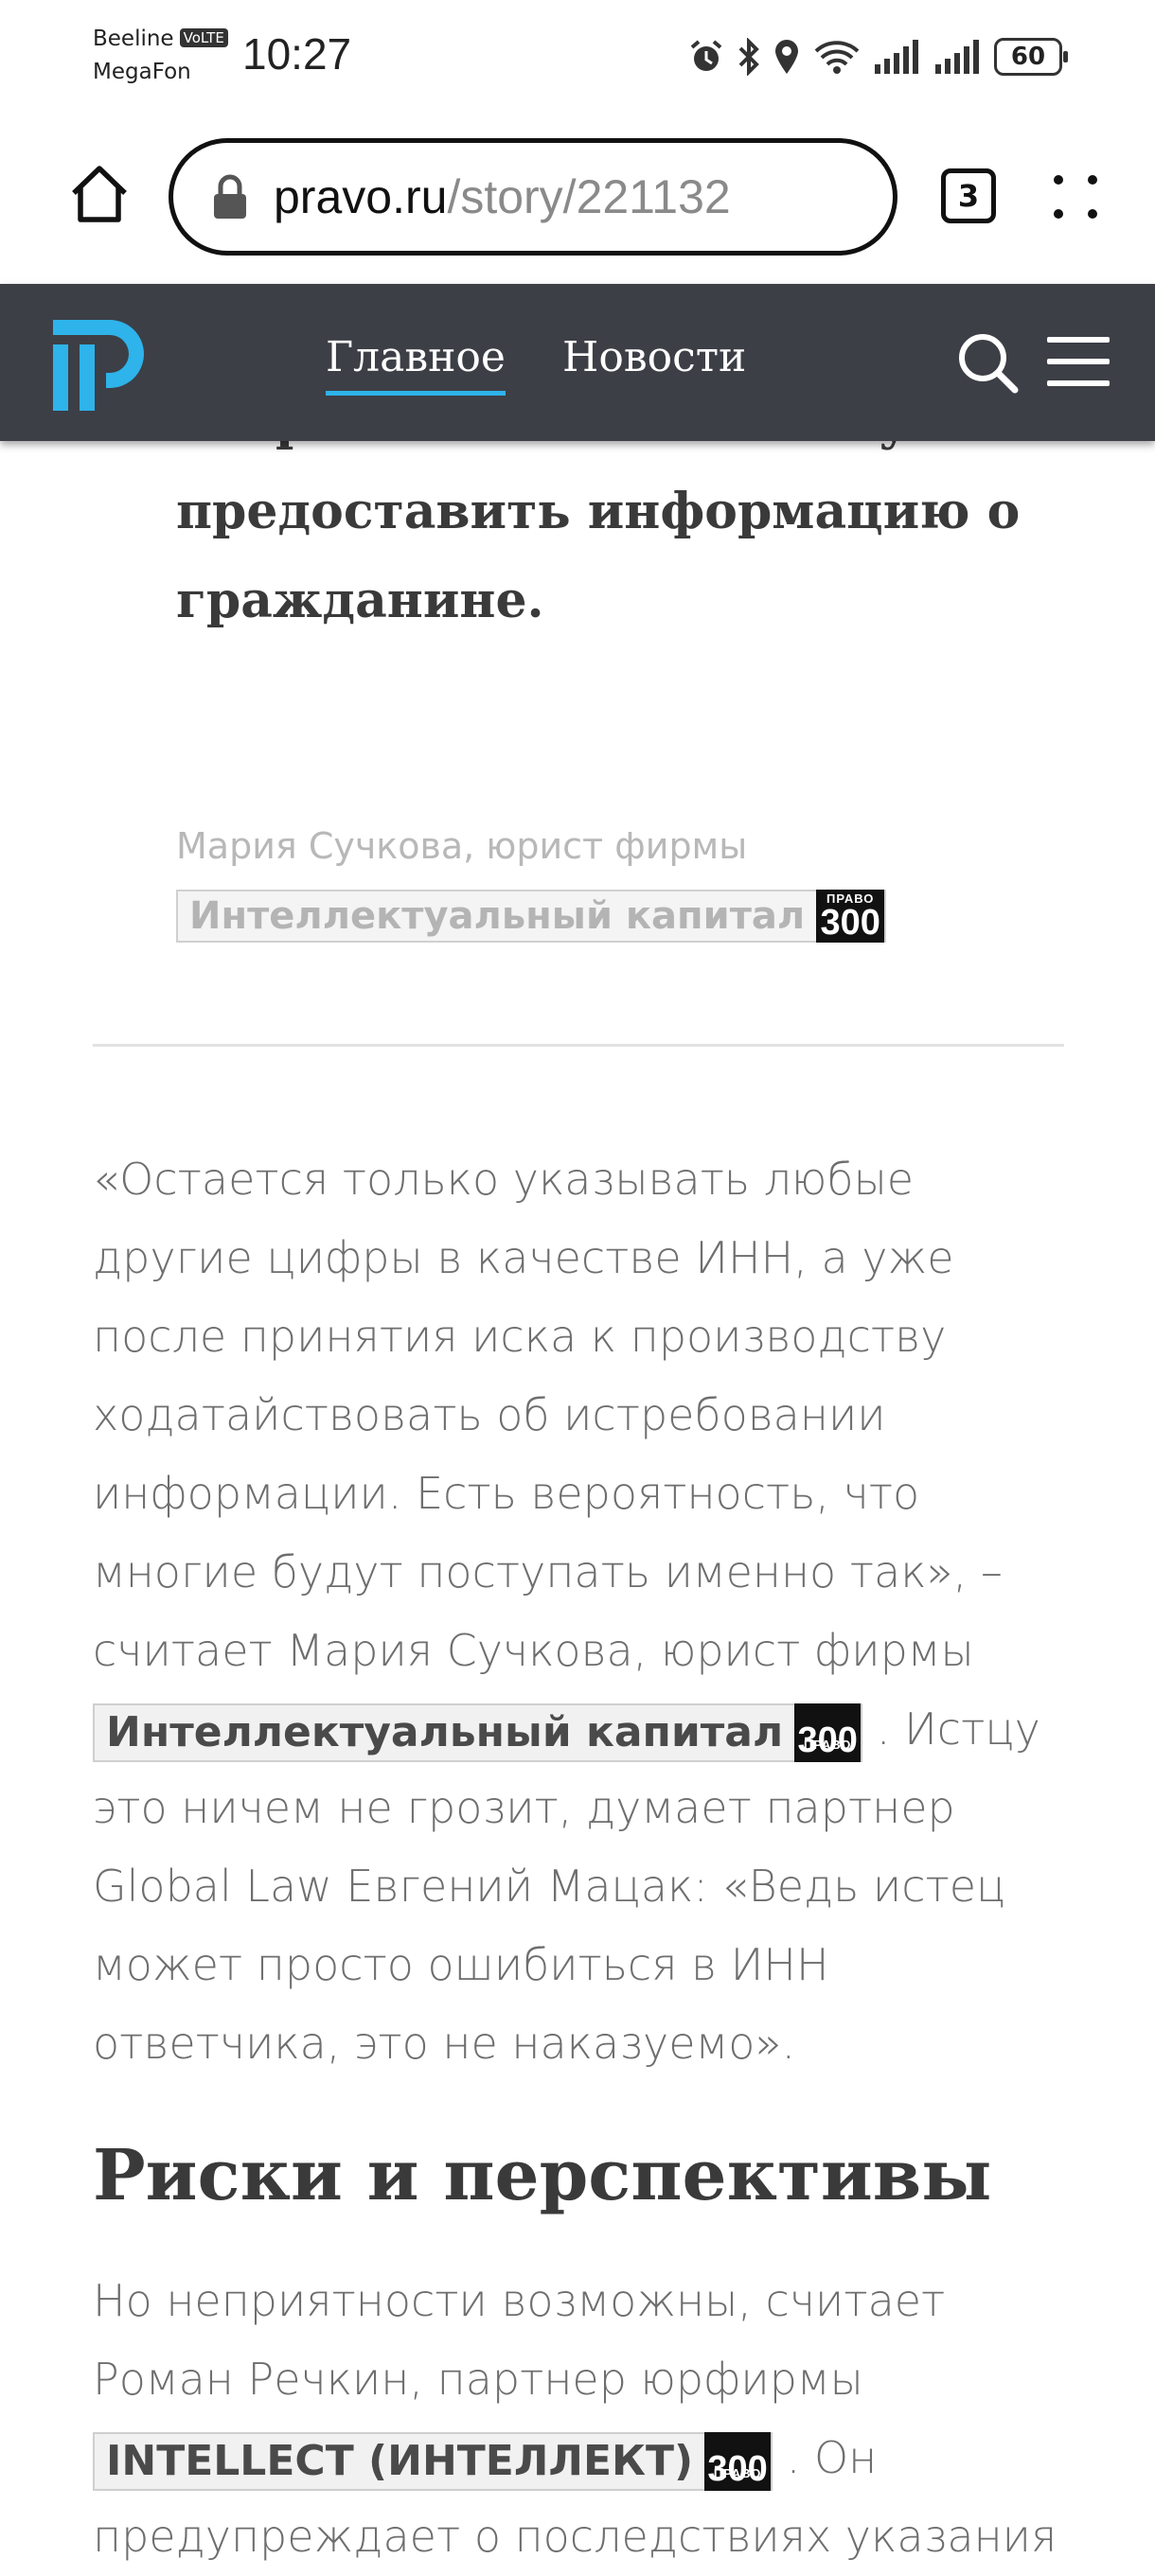  Describe the element at coordinates (577, 57) in the screenshot. I see `status-bar: Beeline VoLTE MegaFon 10:27 60` at that location.